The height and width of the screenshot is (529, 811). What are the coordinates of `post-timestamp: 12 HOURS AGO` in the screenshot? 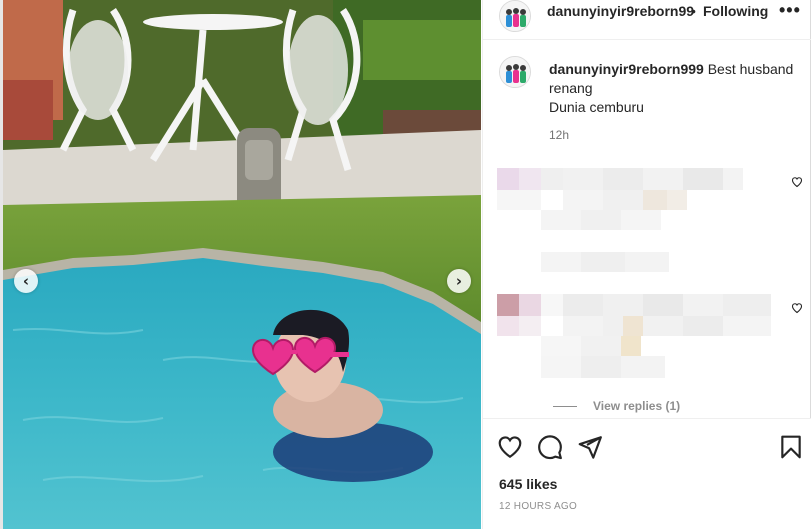 It's located at (538, 506).